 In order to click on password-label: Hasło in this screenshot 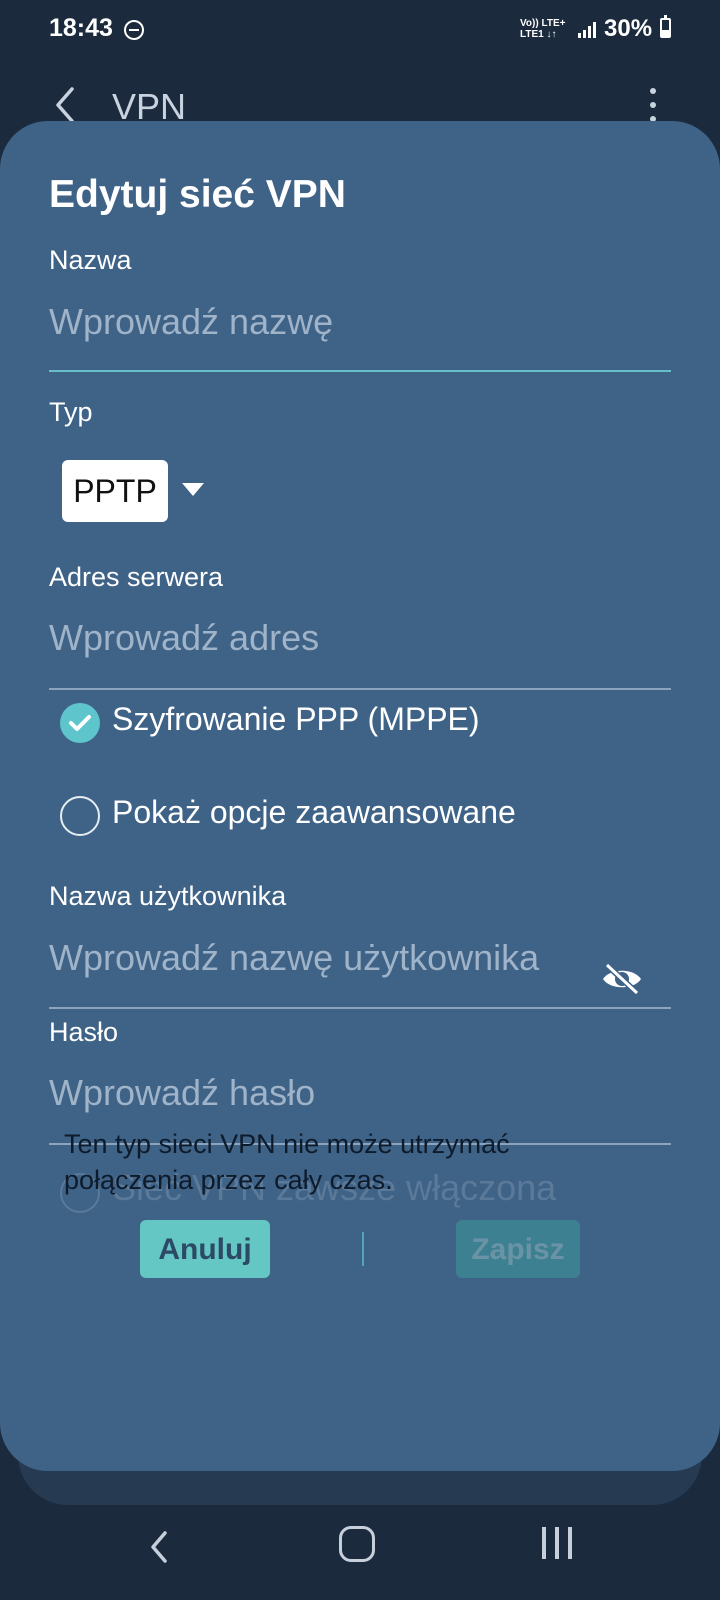, I will do `click(84, 1032)`.